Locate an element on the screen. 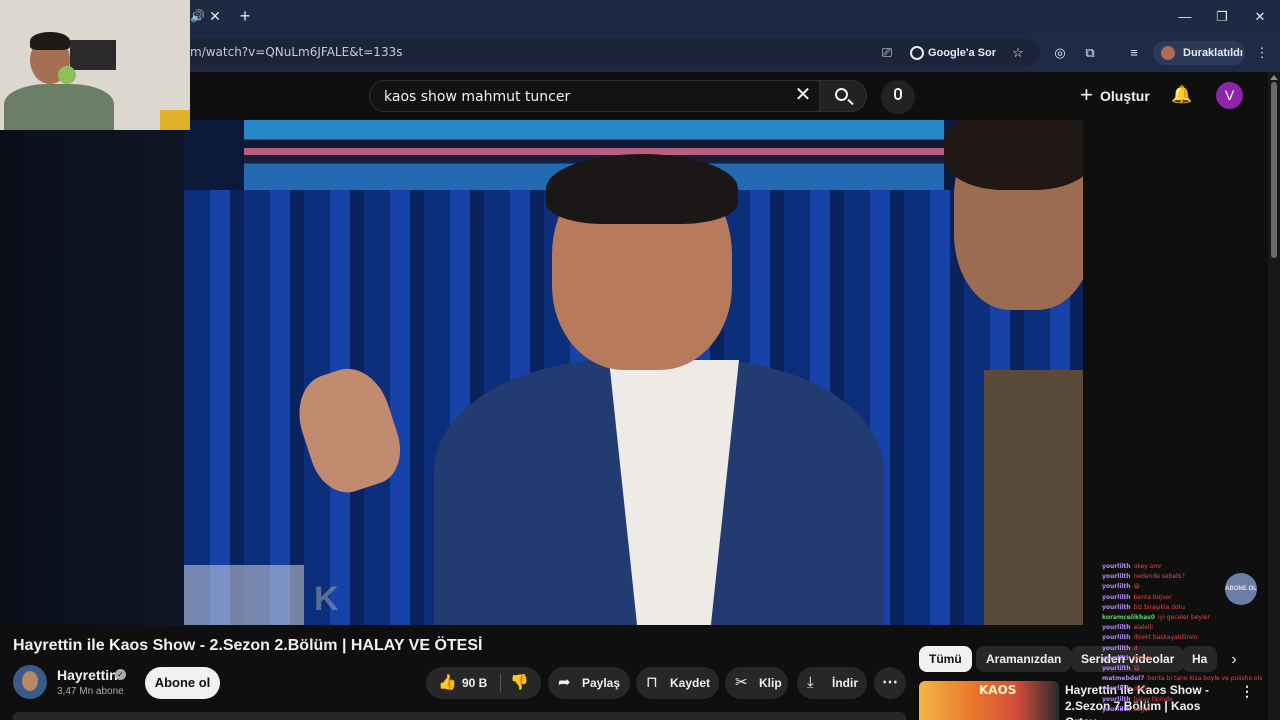 This screenshot has width=1280, height=720. description-box-edge is located at coordinates (459, 716).